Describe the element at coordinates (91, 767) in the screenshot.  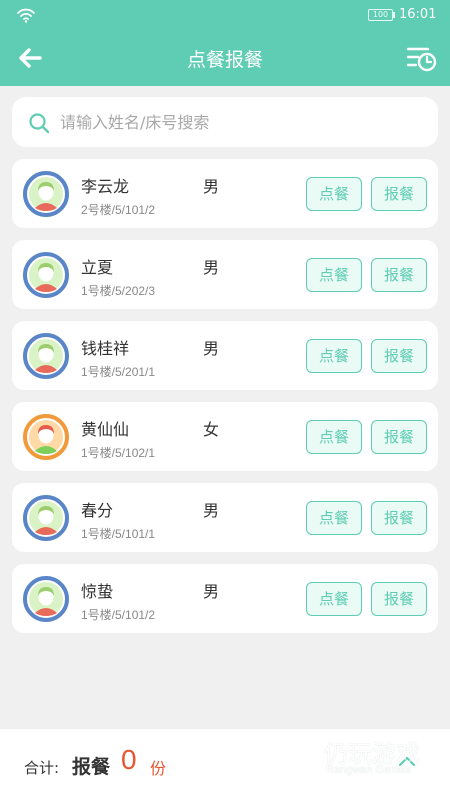
I see `total-type-label: 报餐` at that location.